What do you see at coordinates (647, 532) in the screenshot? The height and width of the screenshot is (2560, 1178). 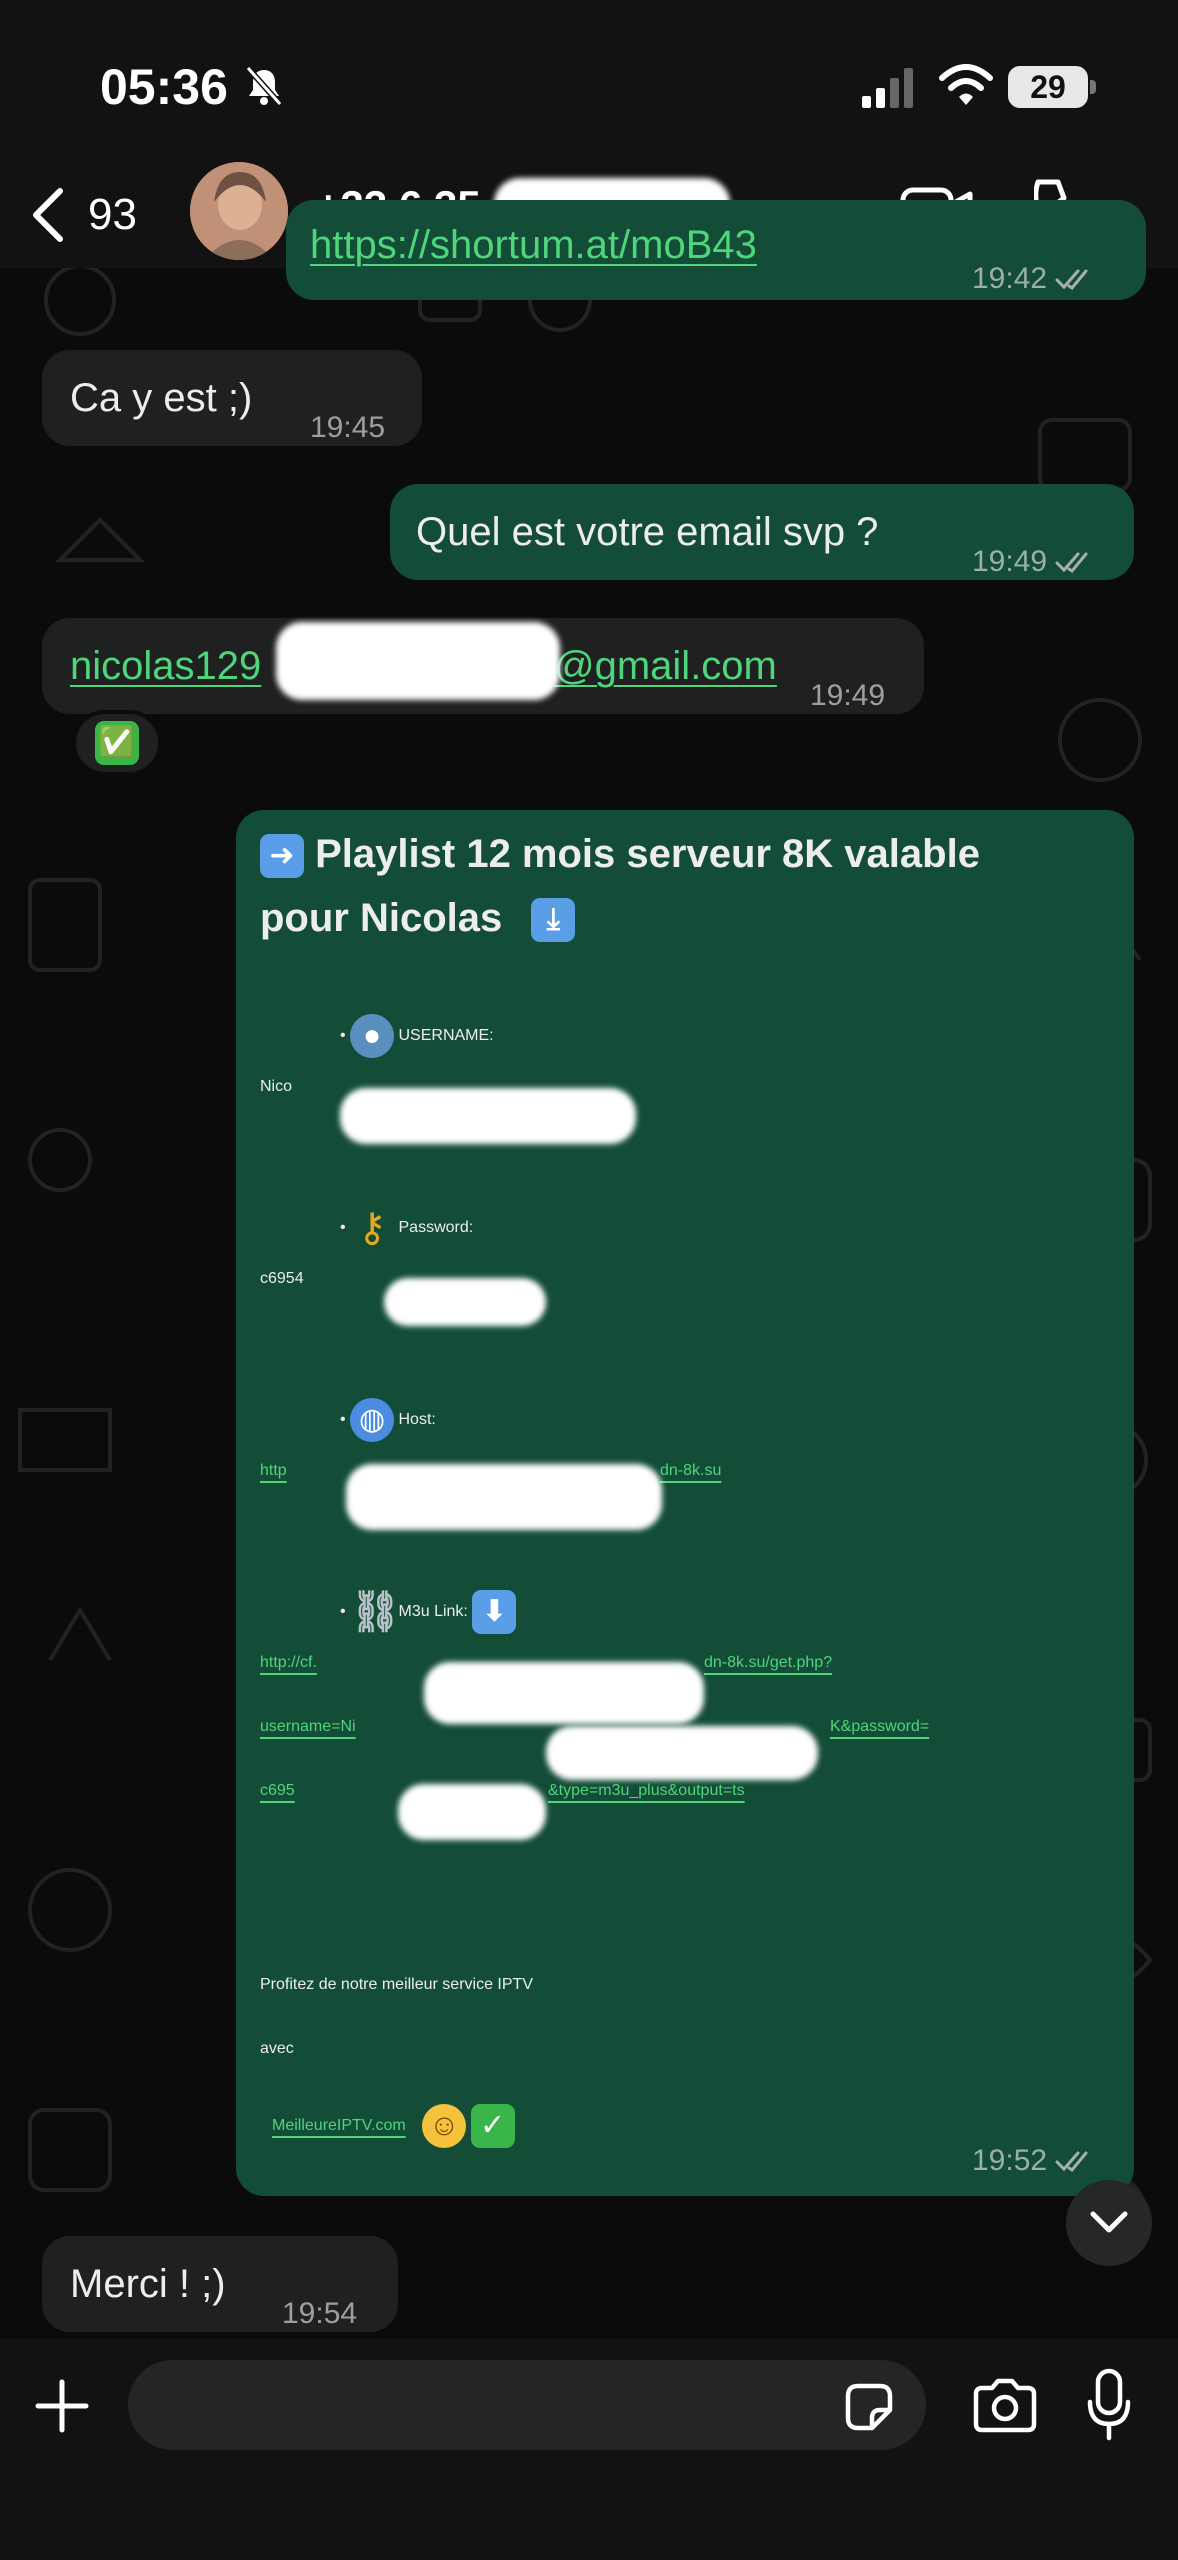 I see `message-text: Quel est votre email svp ?` at bounding box center [647, 532].